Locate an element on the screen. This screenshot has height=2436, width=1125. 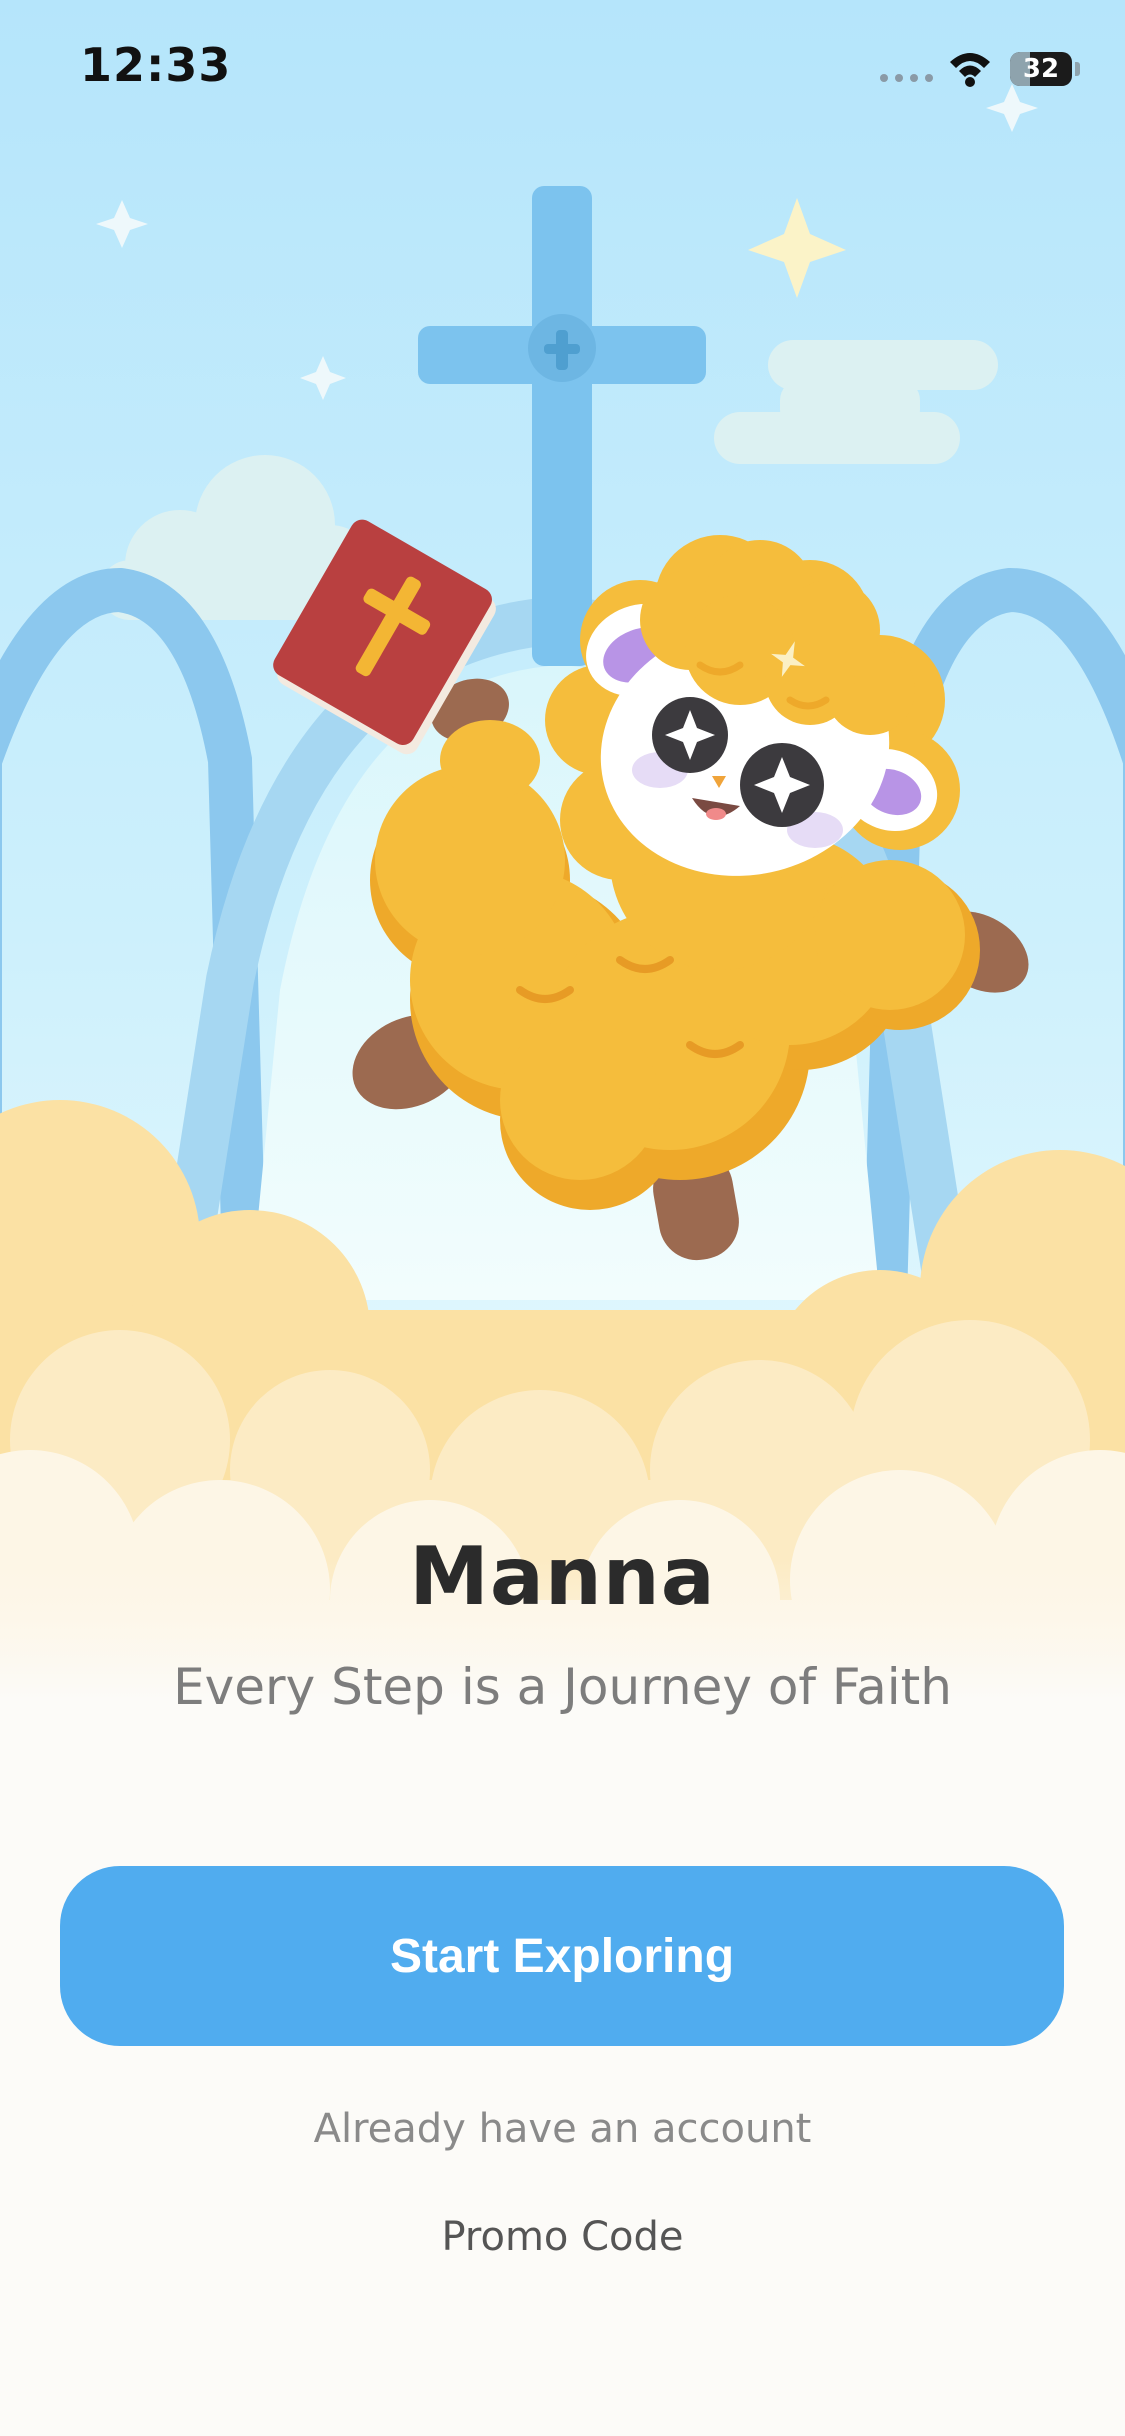
status-bar: 12:33 32 is located at coordinates (562, 70).